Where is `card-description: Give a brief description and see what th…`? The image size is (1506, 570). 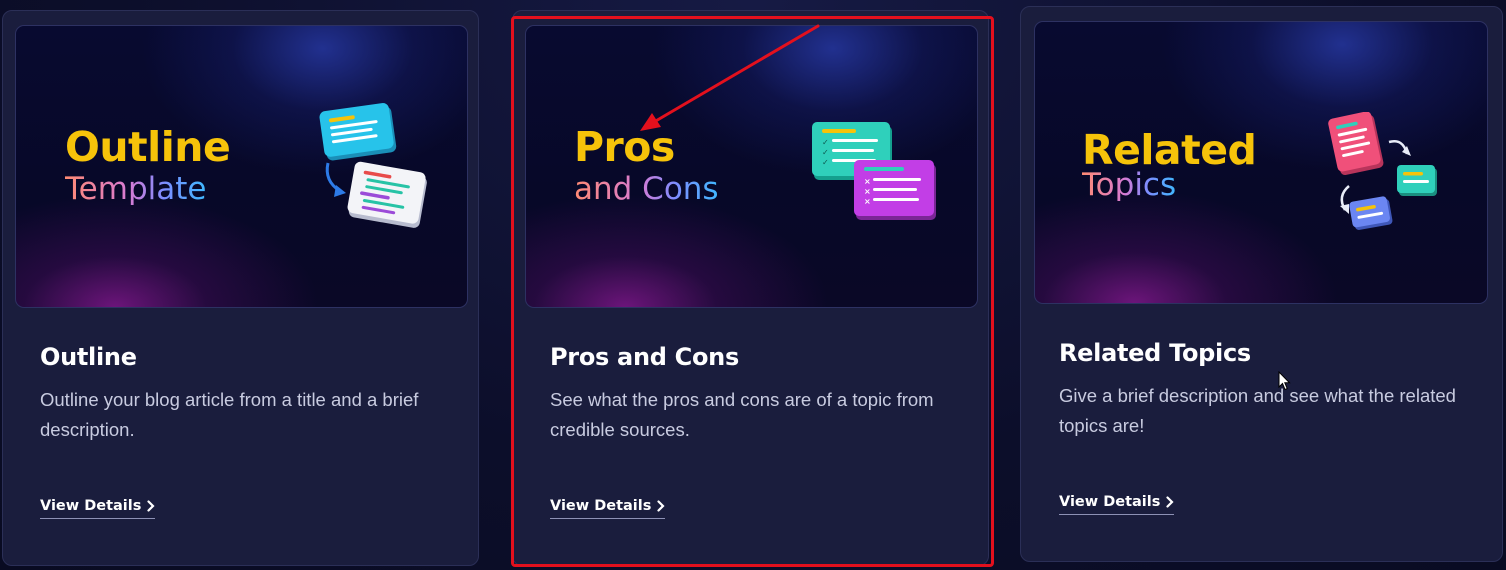
card-description: Give a brief description and see what th… is located at coordinates (1257, 410).